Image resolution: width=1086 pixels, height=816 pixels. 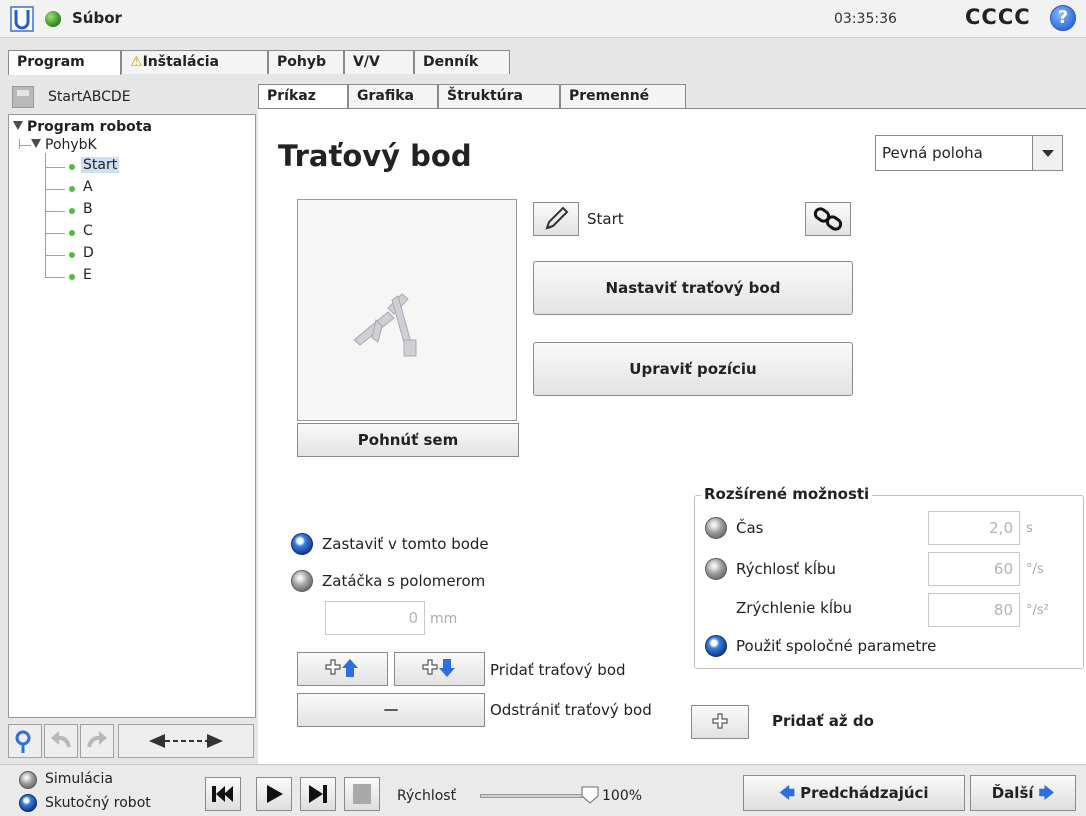 What do you see at coordinates (974, 610) in the screenshot?
I see `joint-accel-field: 80` at bounding box center [974, 610].